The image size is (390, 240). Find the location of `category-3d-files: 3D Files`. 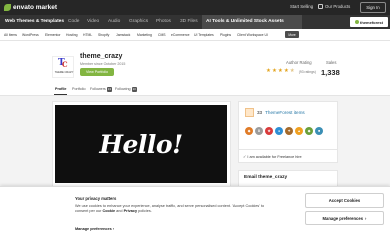

category-3d-files: 3D Files is located at coordinates (189, 21).